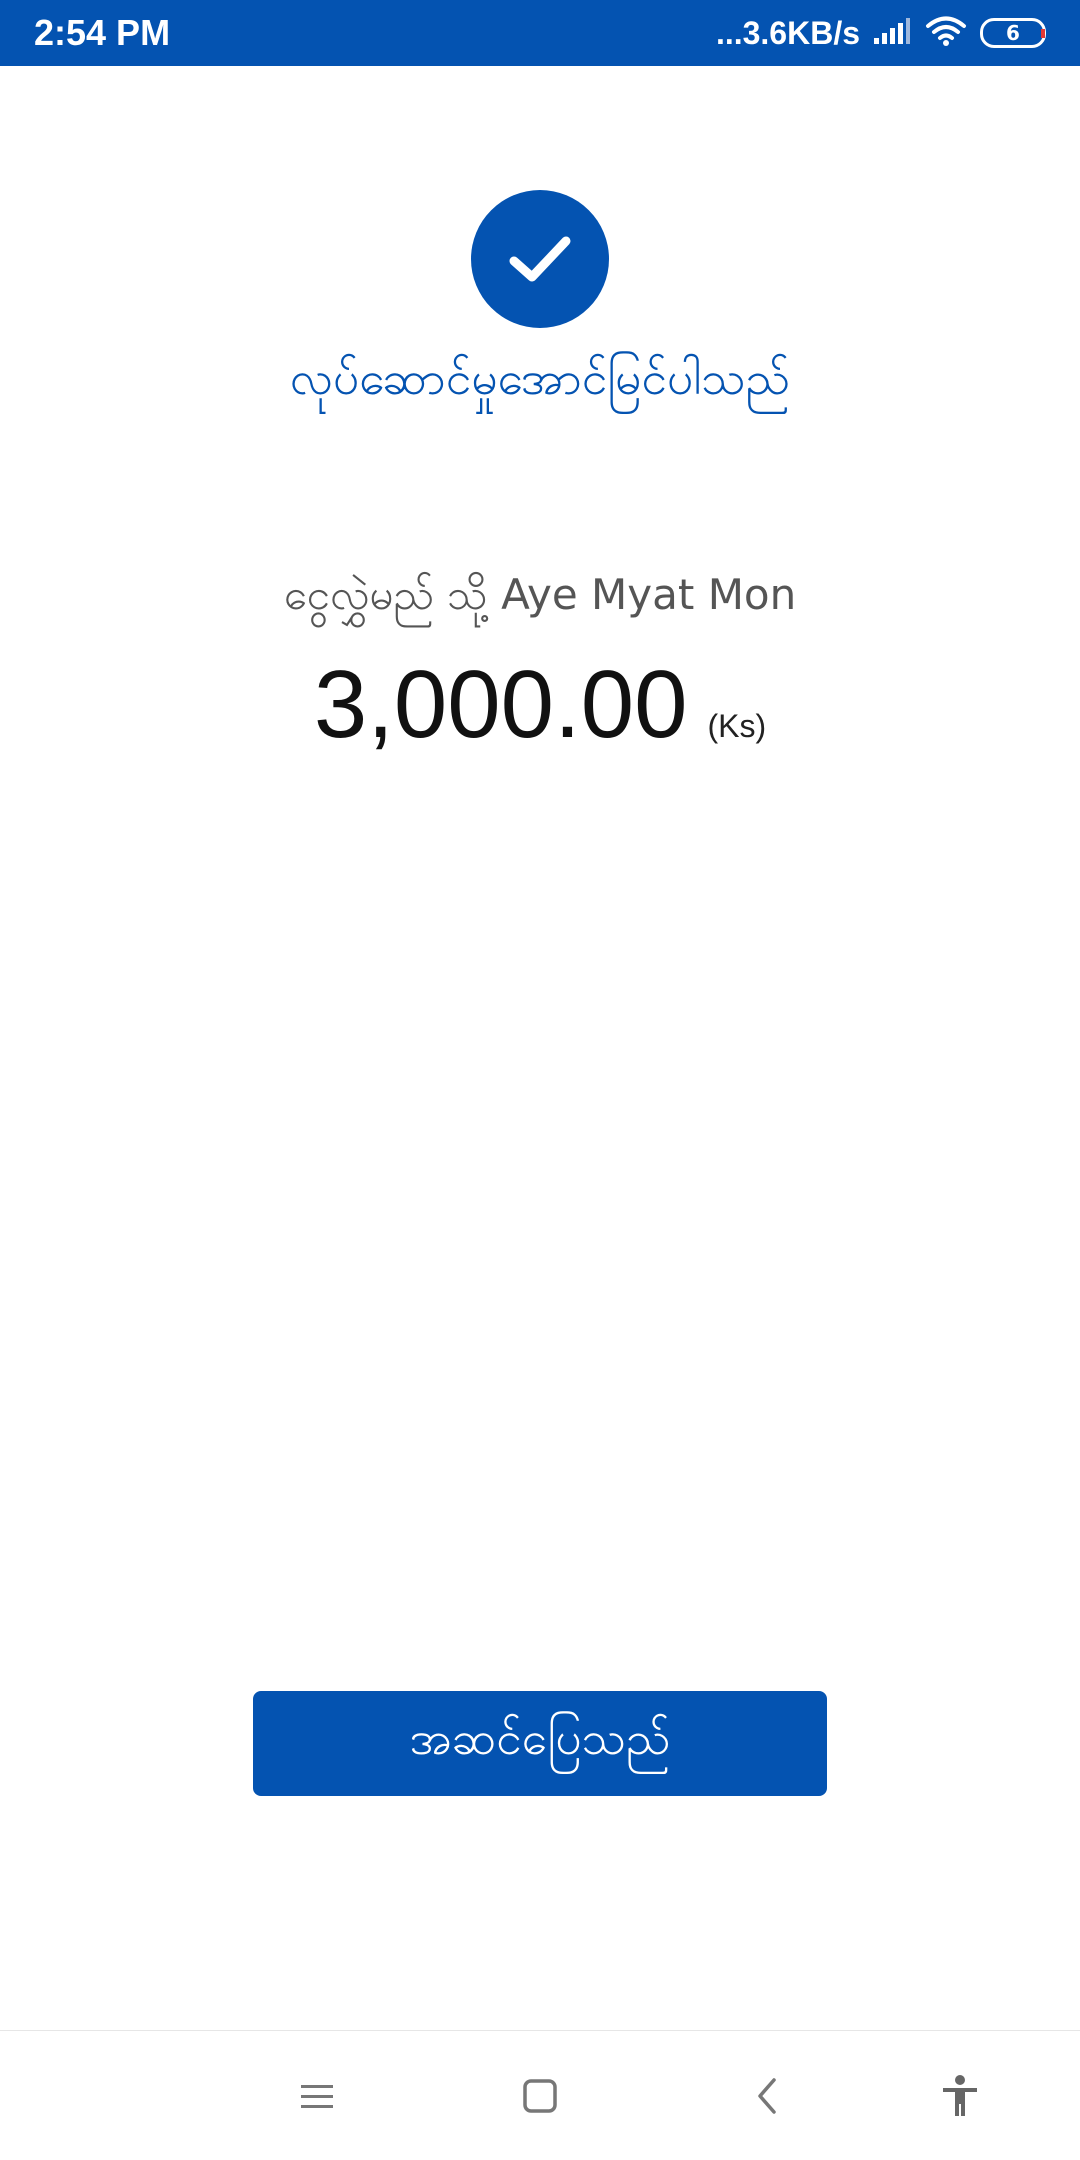 This screenshot has height=2160, width=1080. I want to click on amount-value: 3,000.00, so click(500, 704).